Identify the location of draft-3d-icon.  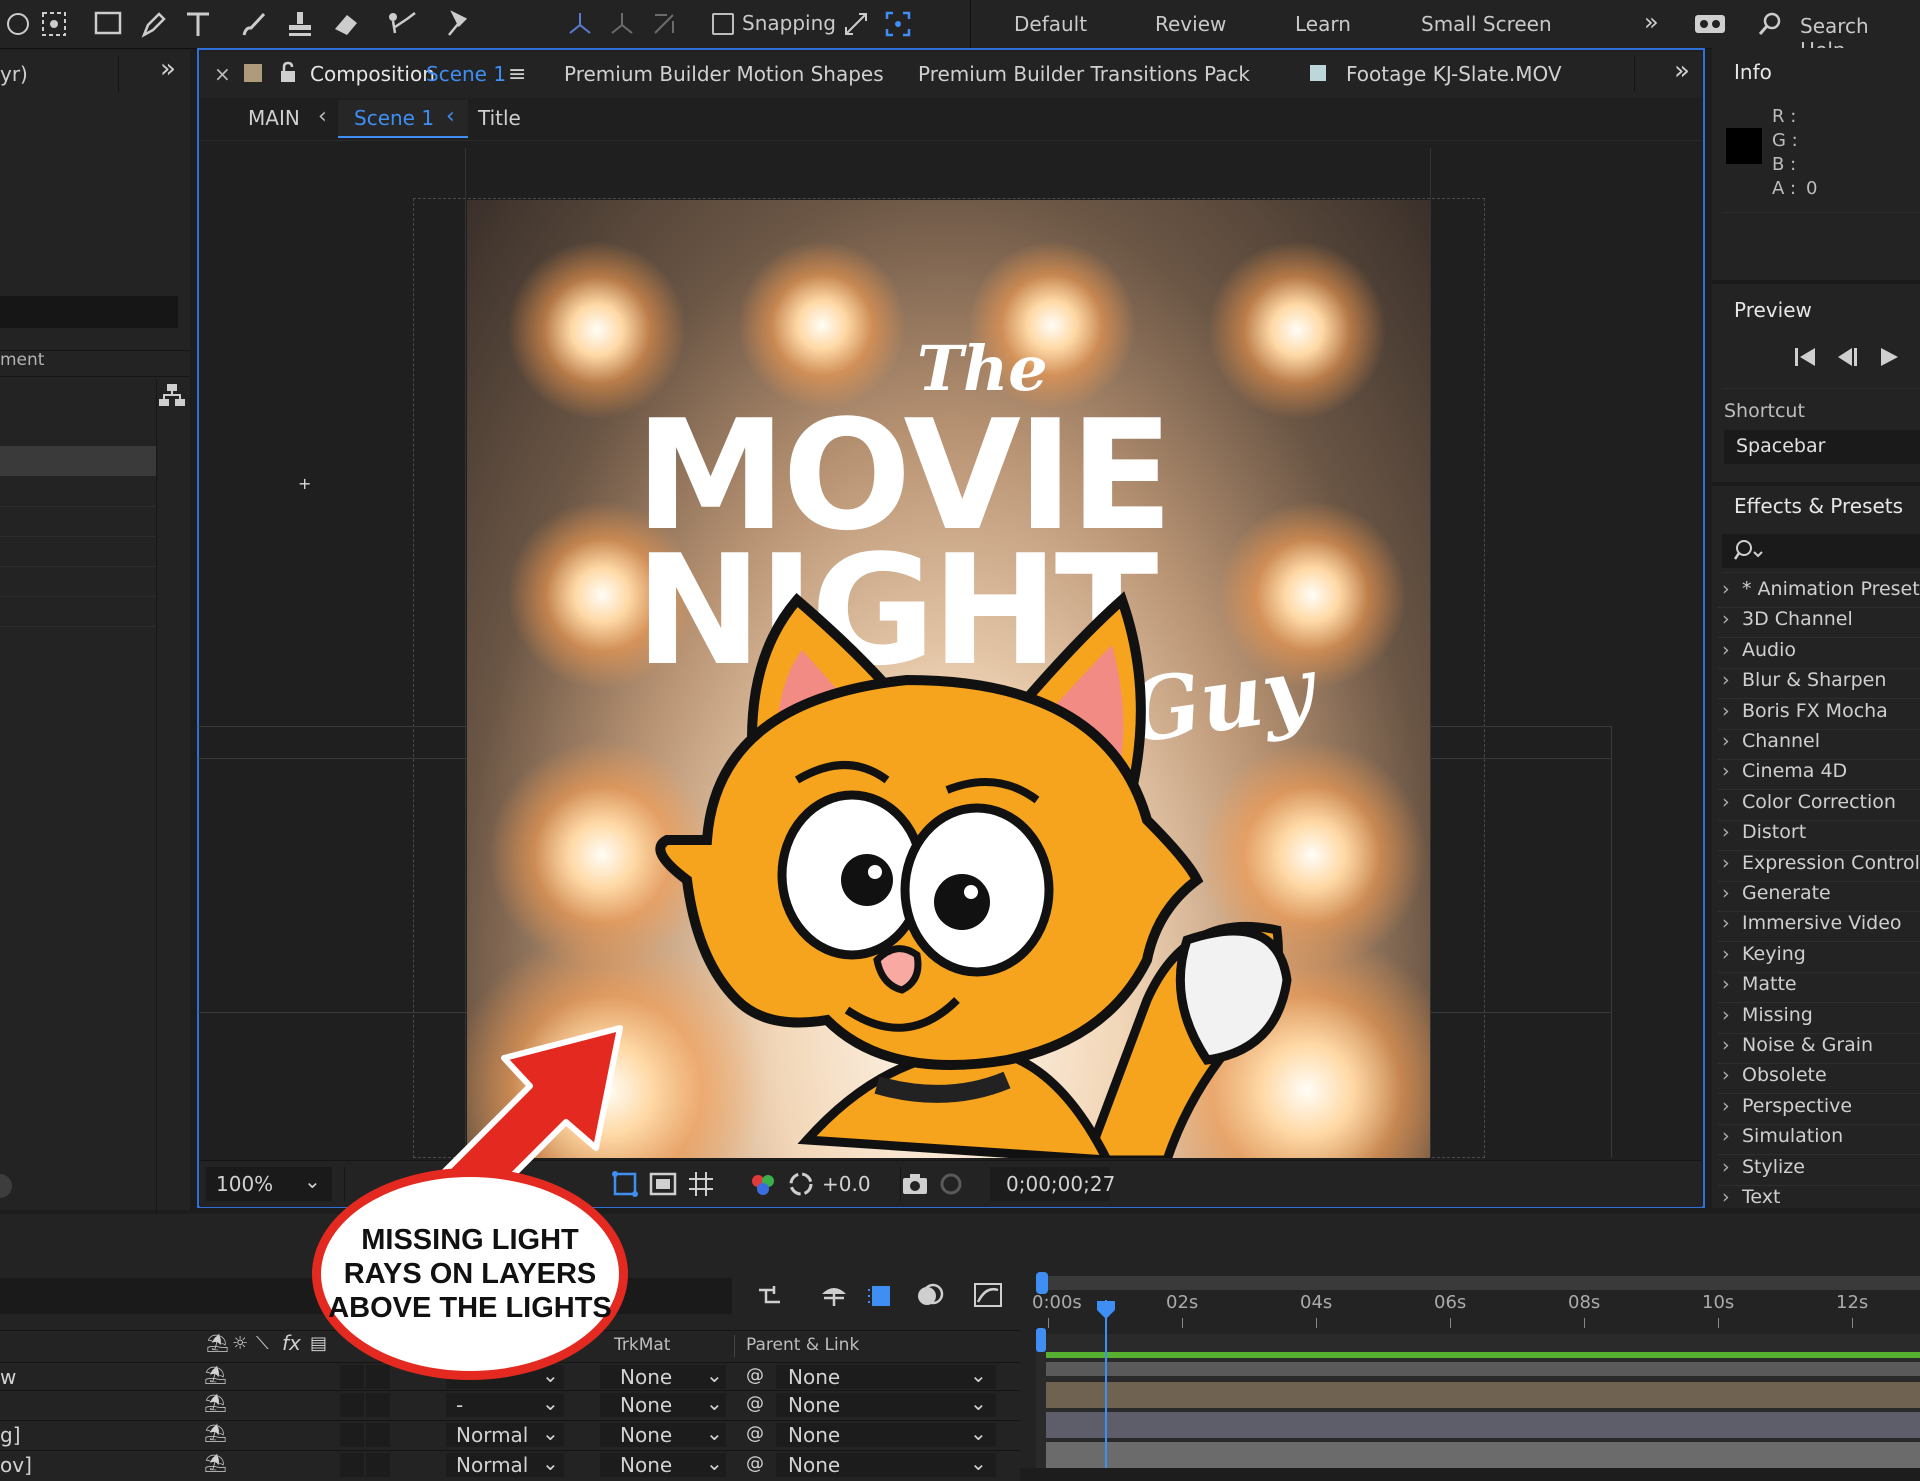
(834, 1297).